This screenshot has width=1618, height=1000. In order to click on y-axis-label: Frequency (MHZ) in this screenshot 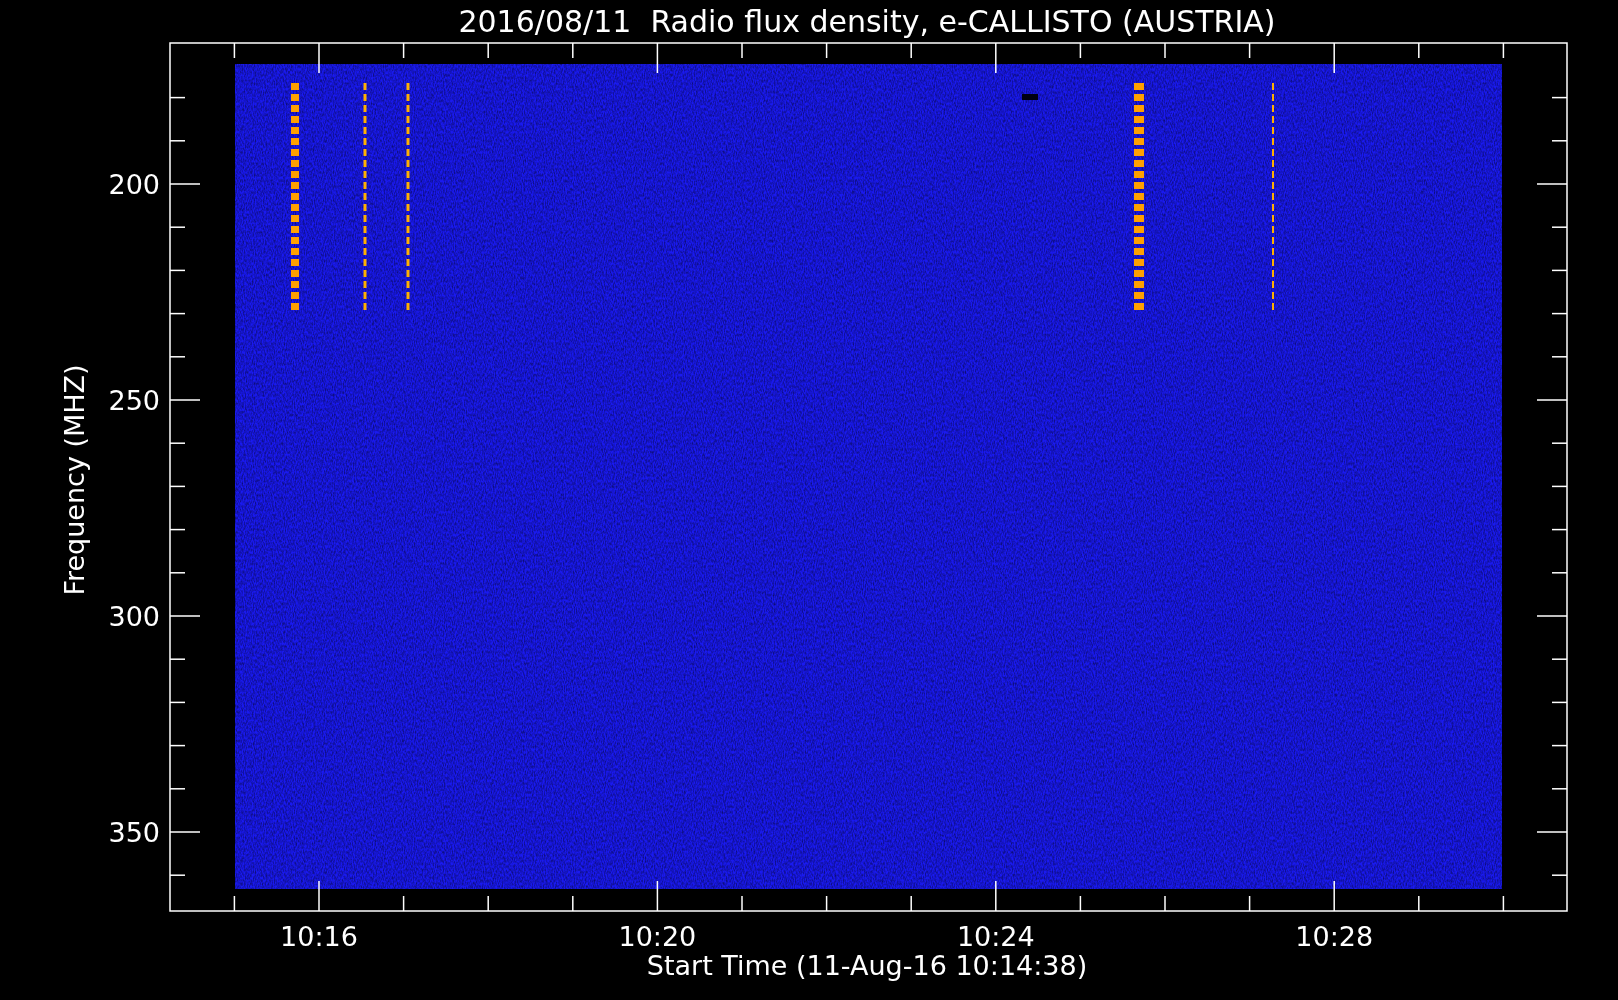, I will do `click(74, 480)`.